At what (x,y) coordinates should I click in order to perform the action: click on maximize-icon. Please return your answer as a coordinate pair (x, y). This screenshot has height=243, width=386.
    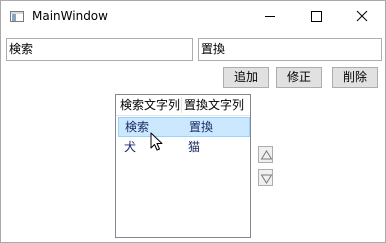
    Looking at the image, I should click on (316, 16).